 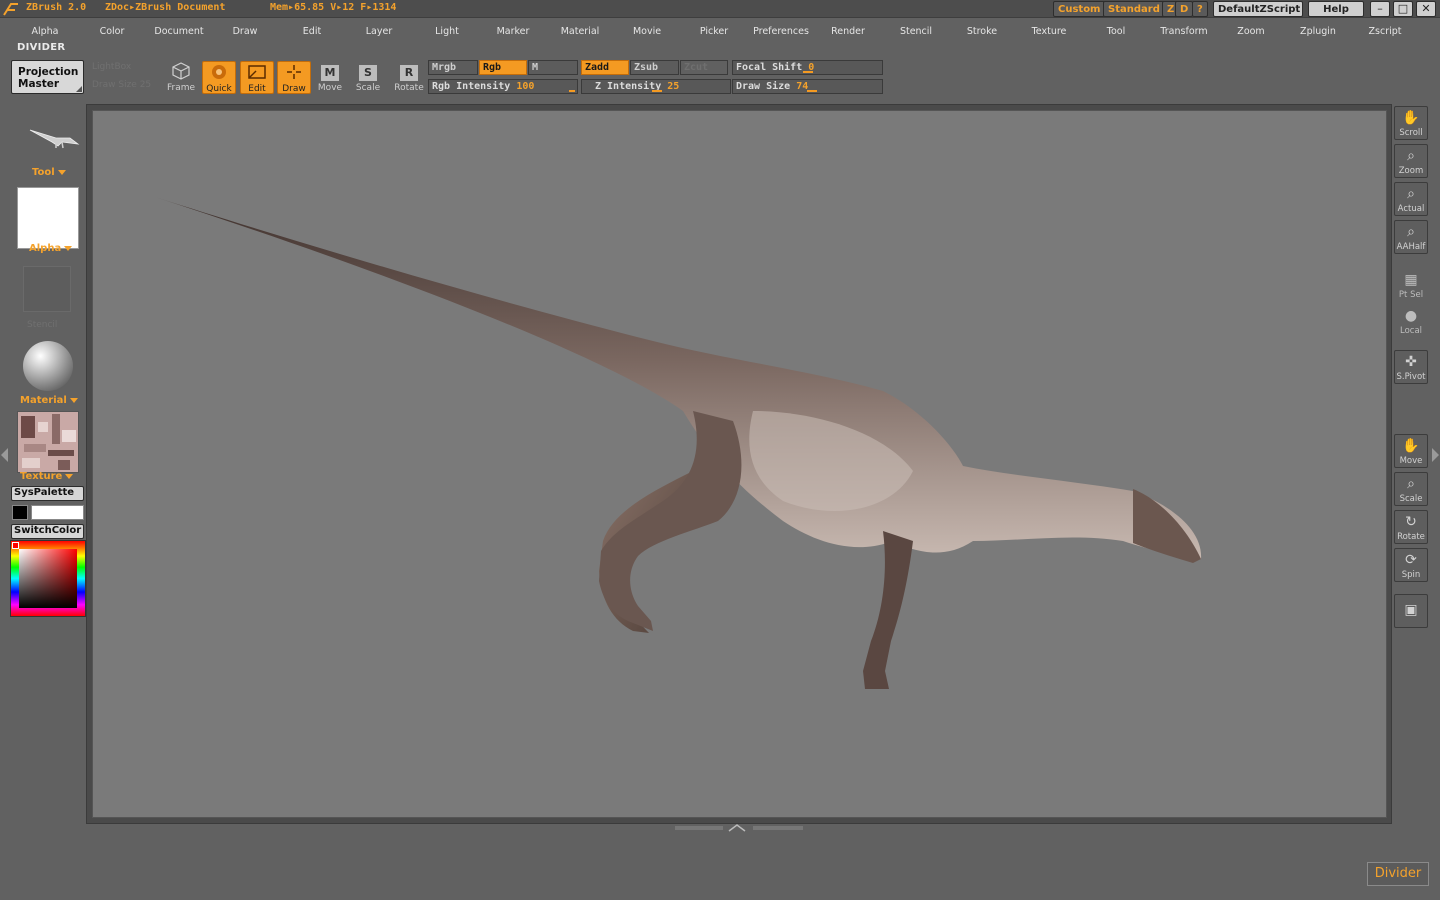 What do you see at coordinates (409, 72) in the screenshot?
I see `rotate-r-icon: R` at bounding box center [409, 72].